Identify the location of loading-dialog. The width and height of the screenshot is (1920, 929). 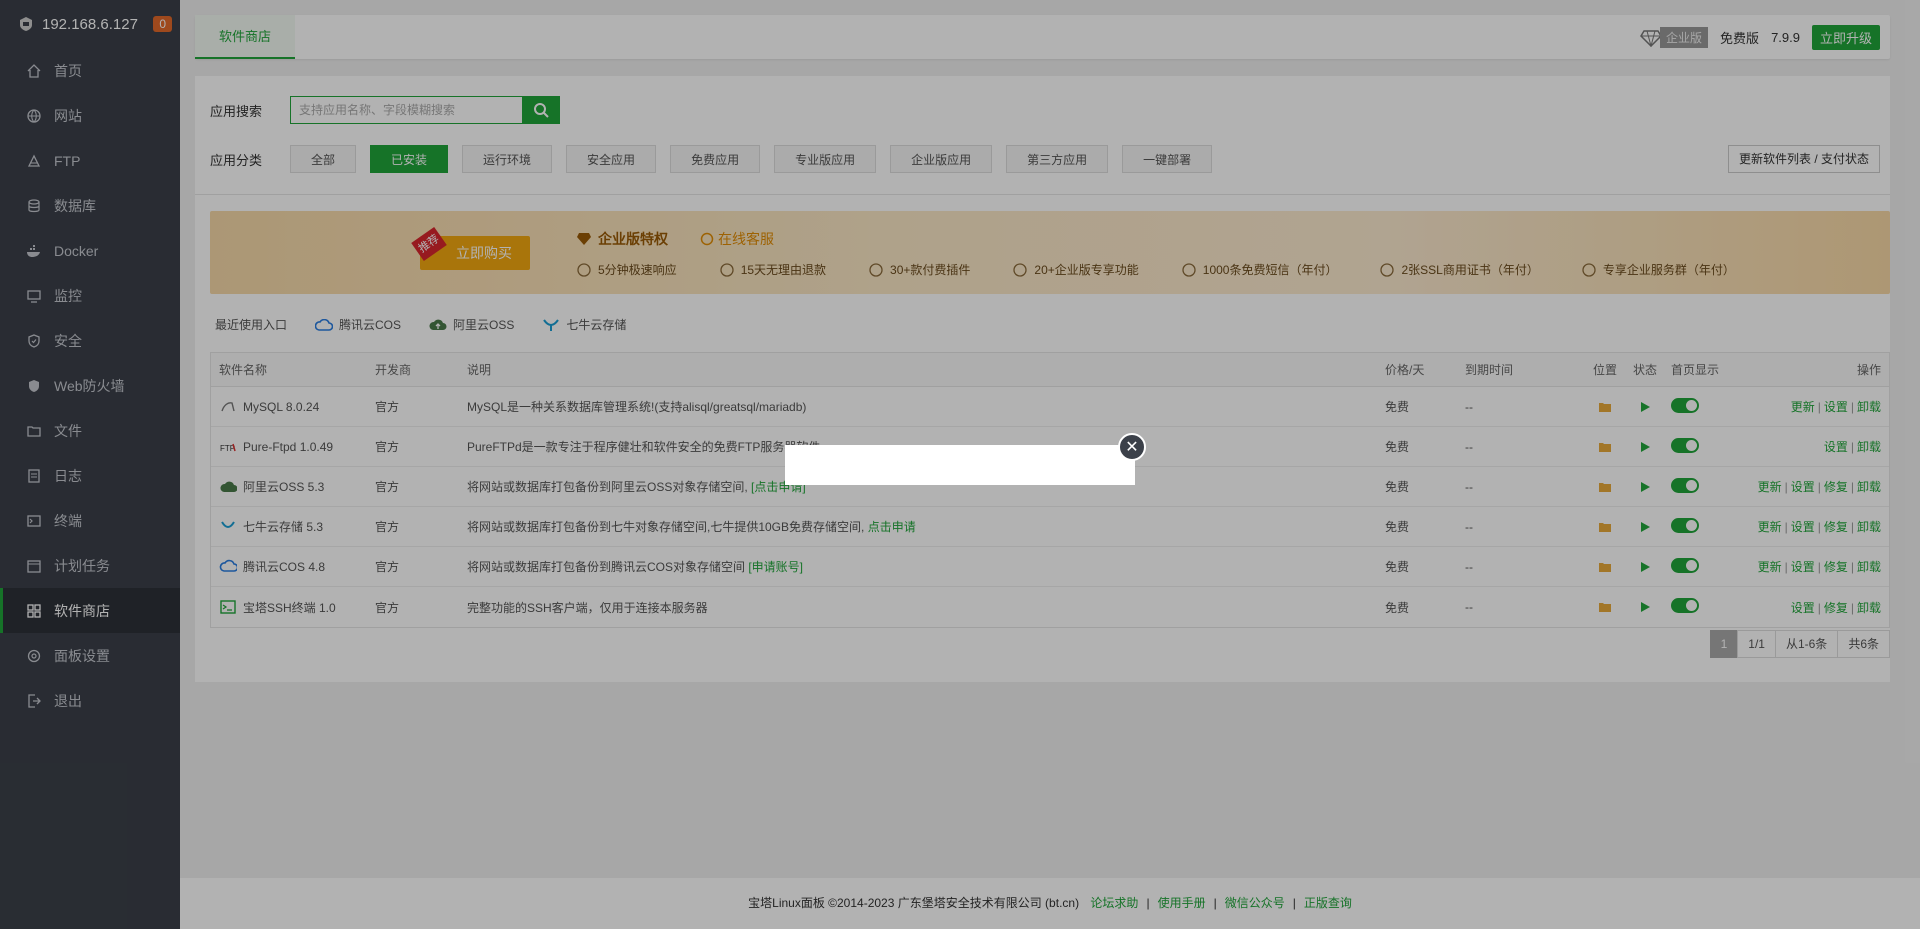
(960, 465).